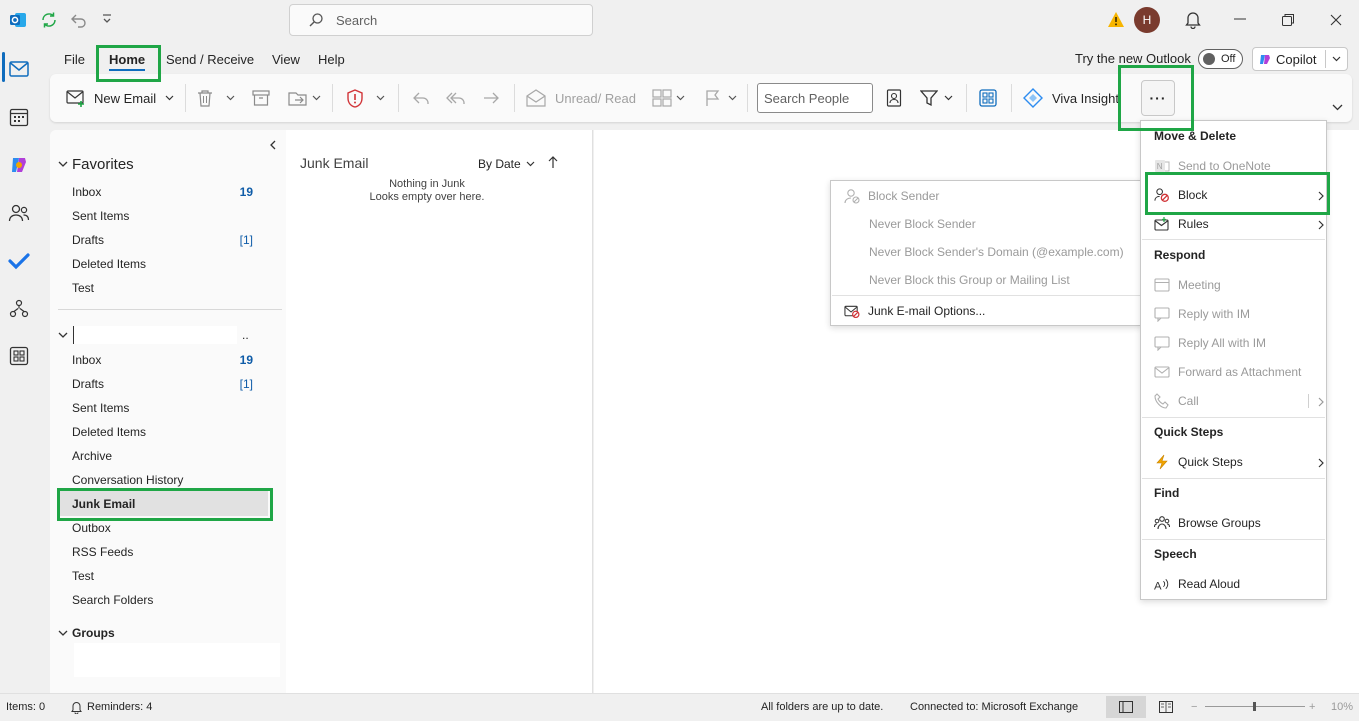 The height and width of the screenshot is (721, 1359). Describe the element at coordinates (365, 98) in the screenshot. I see `report-button` at that location.